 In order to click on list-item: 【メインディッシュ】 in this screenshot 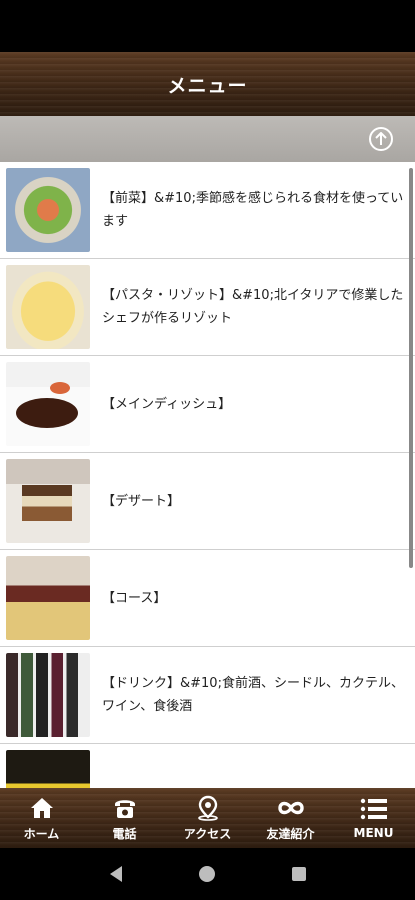, I will do `click(207, 404)`.